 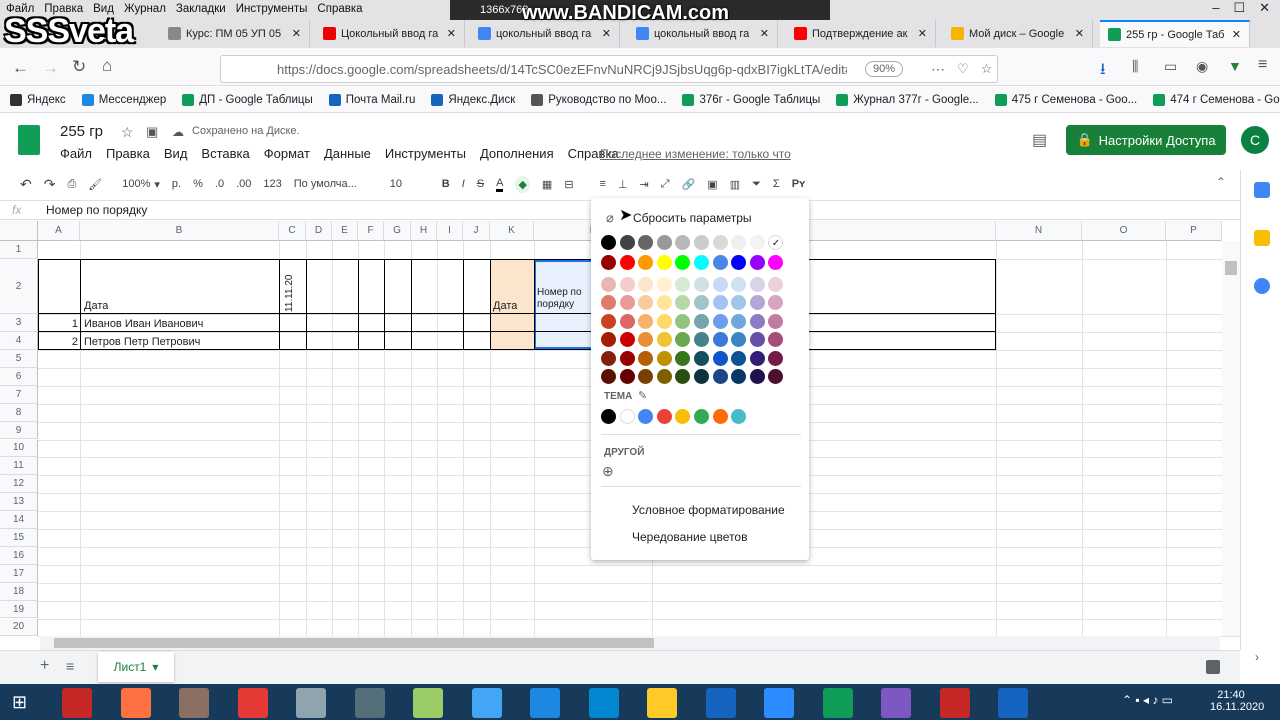 I want to click on bookmark-item: 376г - Google Таблицы, so click(x=751, y=99).